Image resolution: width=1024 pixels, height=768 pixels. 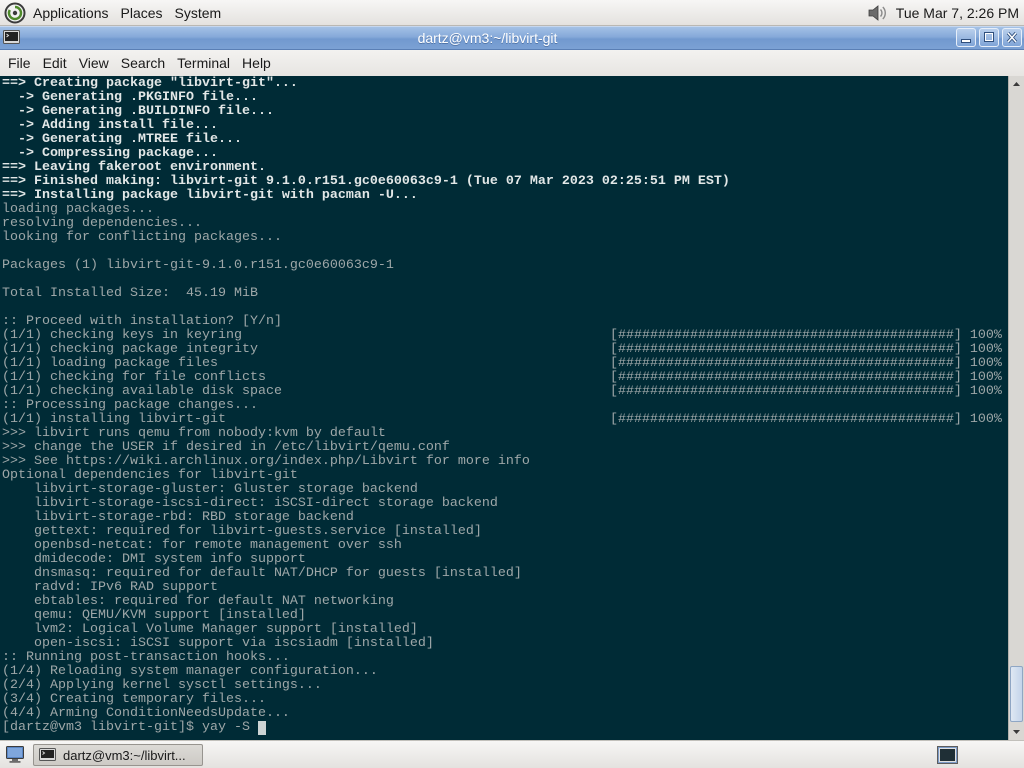 I want to click on terminal-line-text: (1/1) checking package integrity, so click(x=130, y=349).